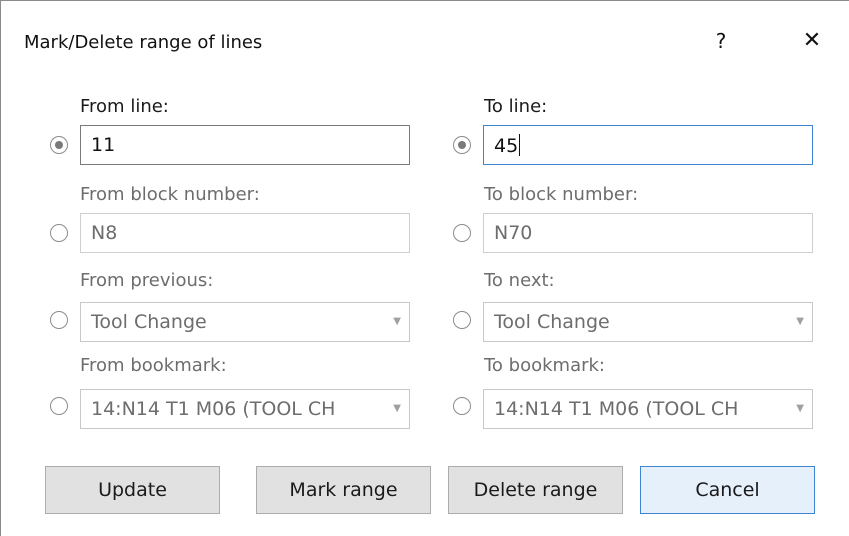 Image resolution: width=849 pixels, height=536 pixels. I want to click on from-line-input: 11, so click(245, 145).